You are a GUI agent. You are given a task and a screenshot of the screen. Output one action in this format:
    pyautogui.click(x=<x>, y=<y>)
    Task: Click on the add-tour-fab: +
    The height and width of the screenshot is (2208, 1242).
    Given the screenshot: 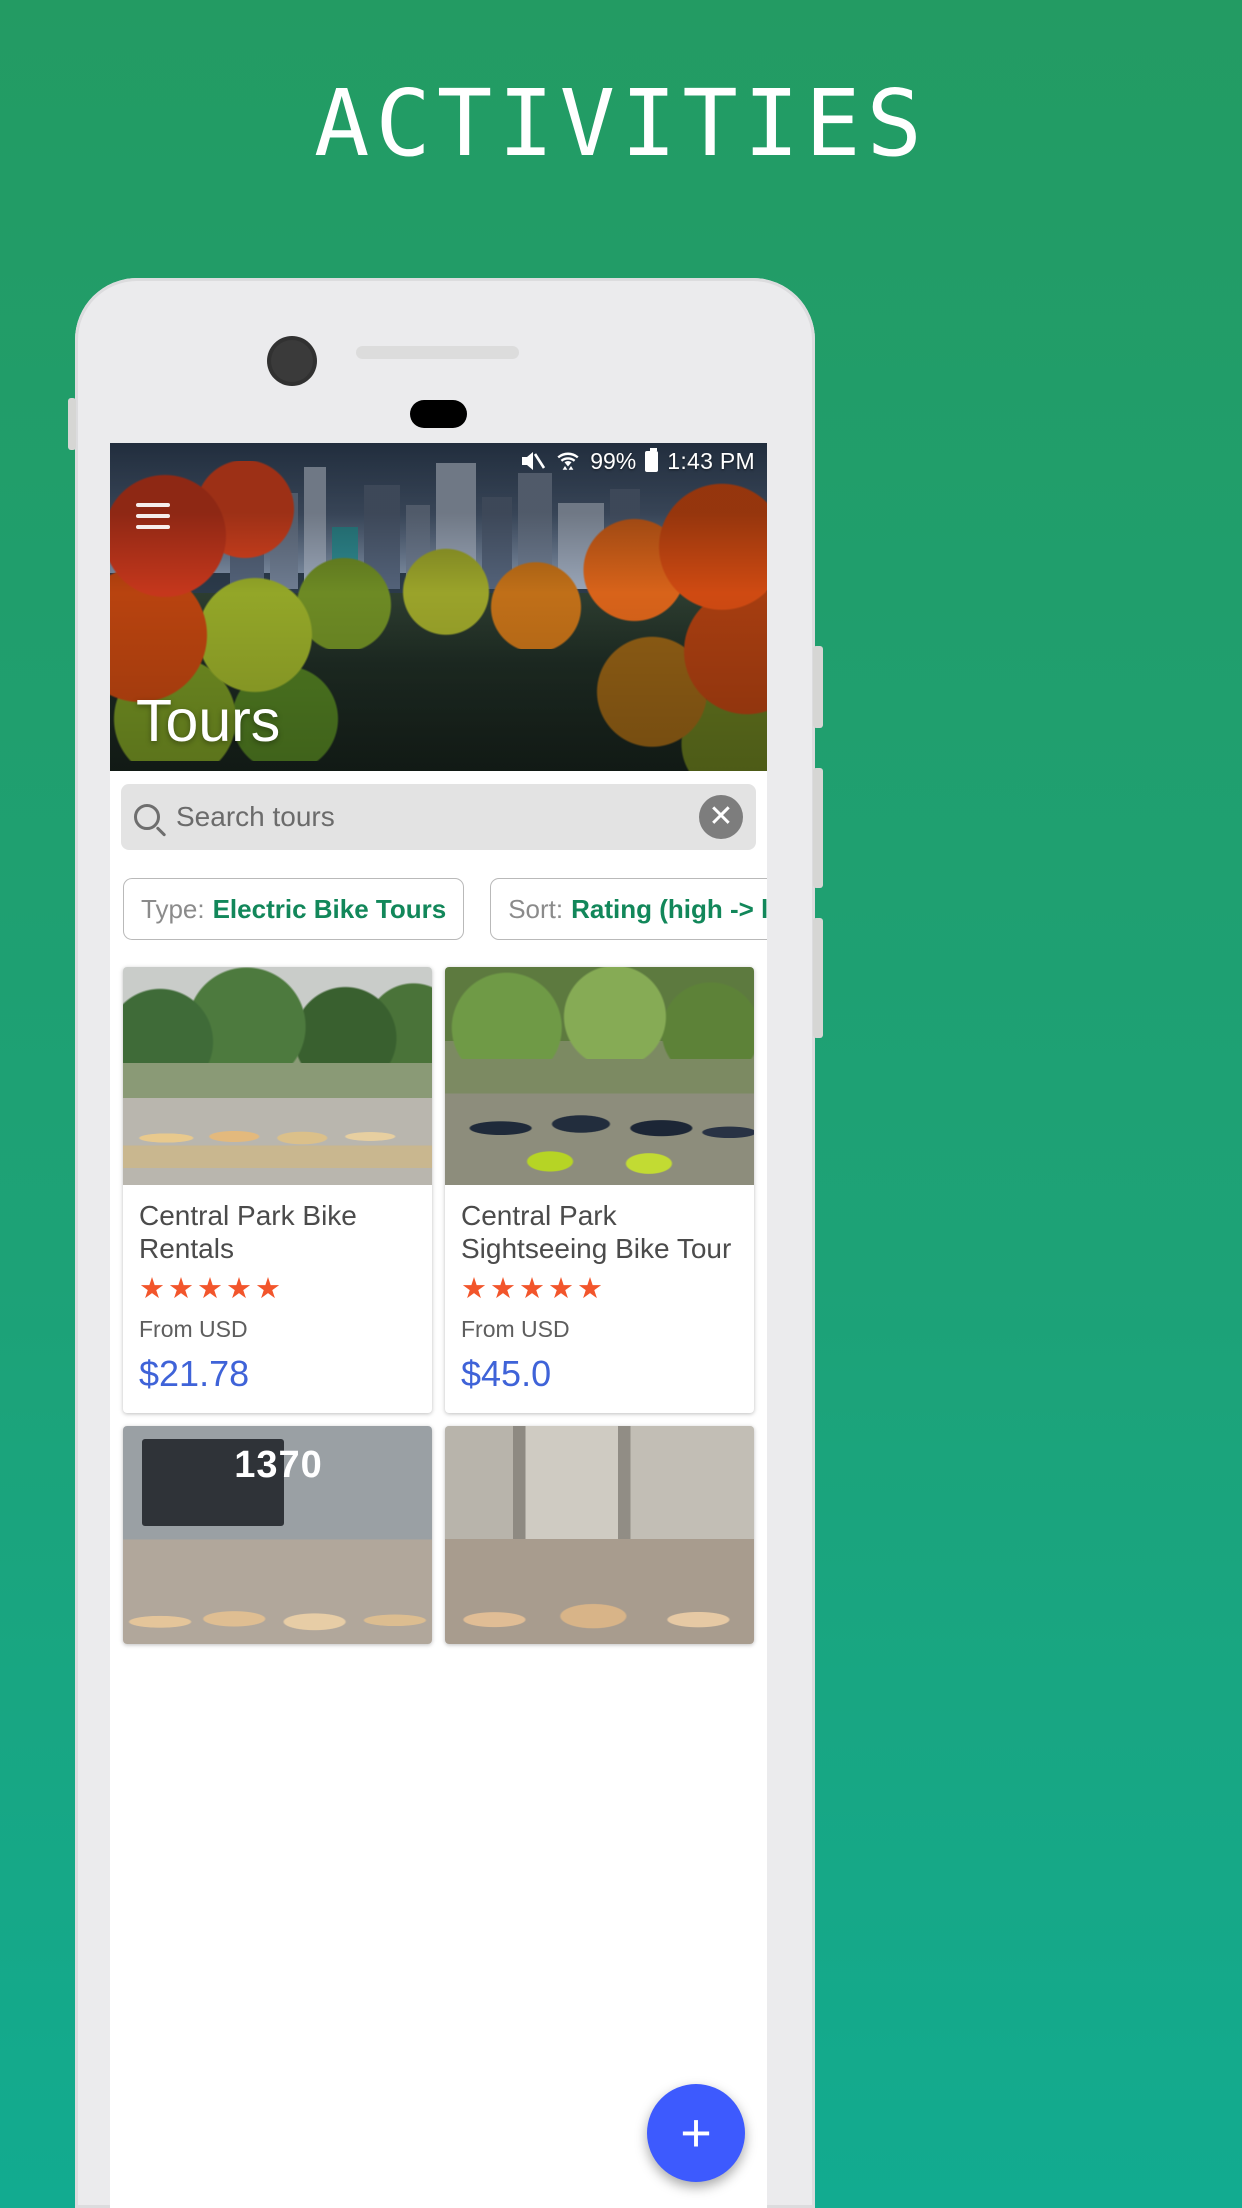 What is the action you would take?
    pyautogui.click(x=696, y=2133)
    